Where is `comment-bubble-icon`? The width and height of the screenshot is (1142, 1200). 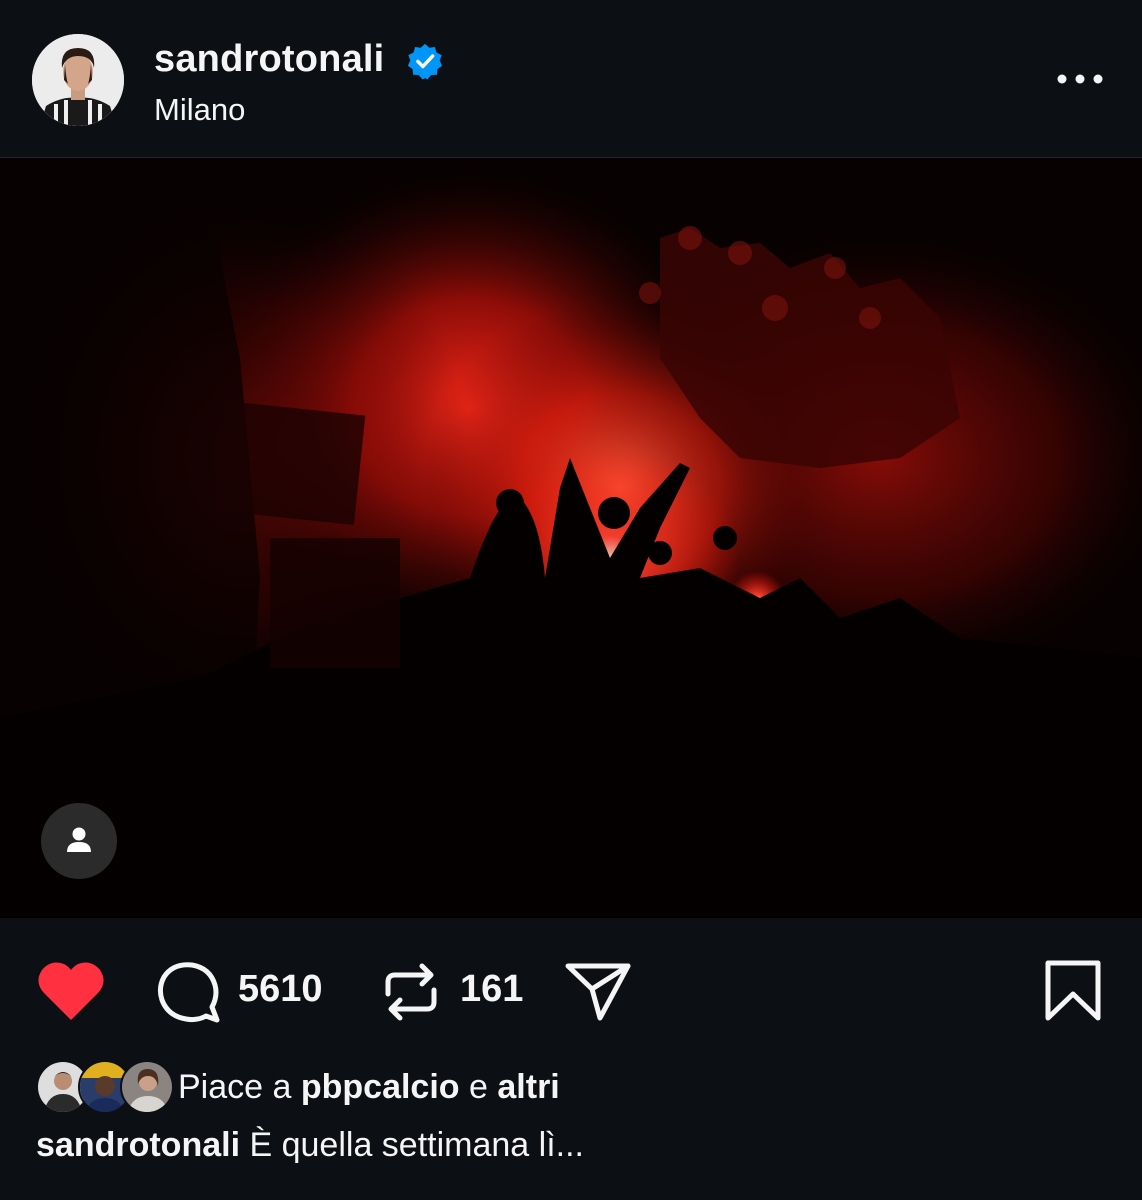
comment-bubble-icon is located at coordinates (188, 992).